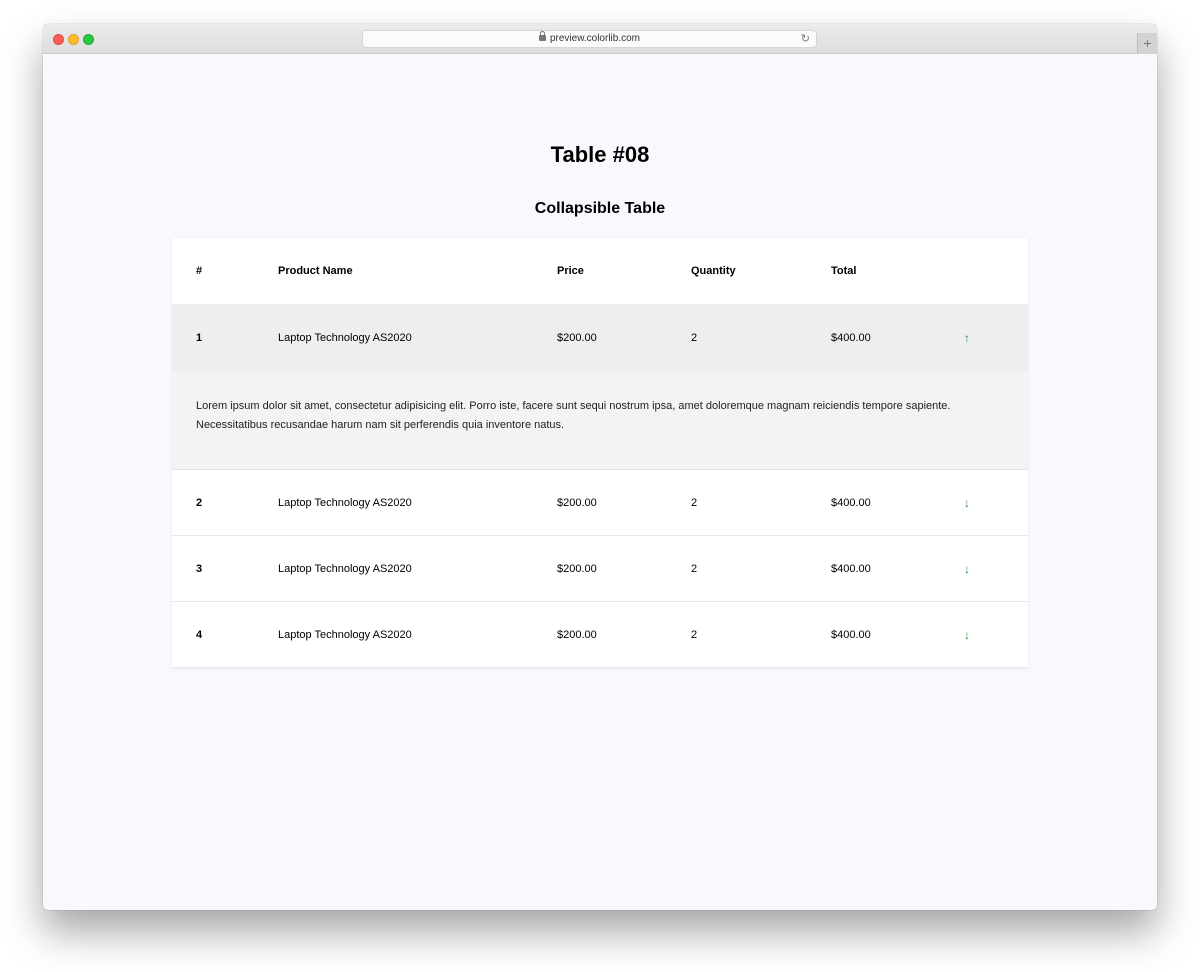 The image size is (1200, 972). What do you see at coordinates (967, 338) in the screenshot?
I see `arrow-up-icon: ↑` at bounding box center [967, 338].